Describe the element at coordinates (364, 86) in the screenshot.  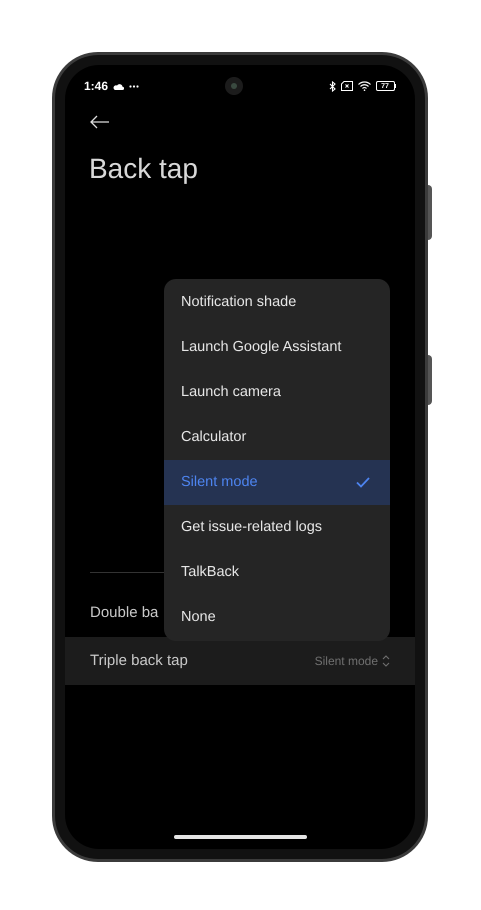
I see `wifi-icon` at that location.